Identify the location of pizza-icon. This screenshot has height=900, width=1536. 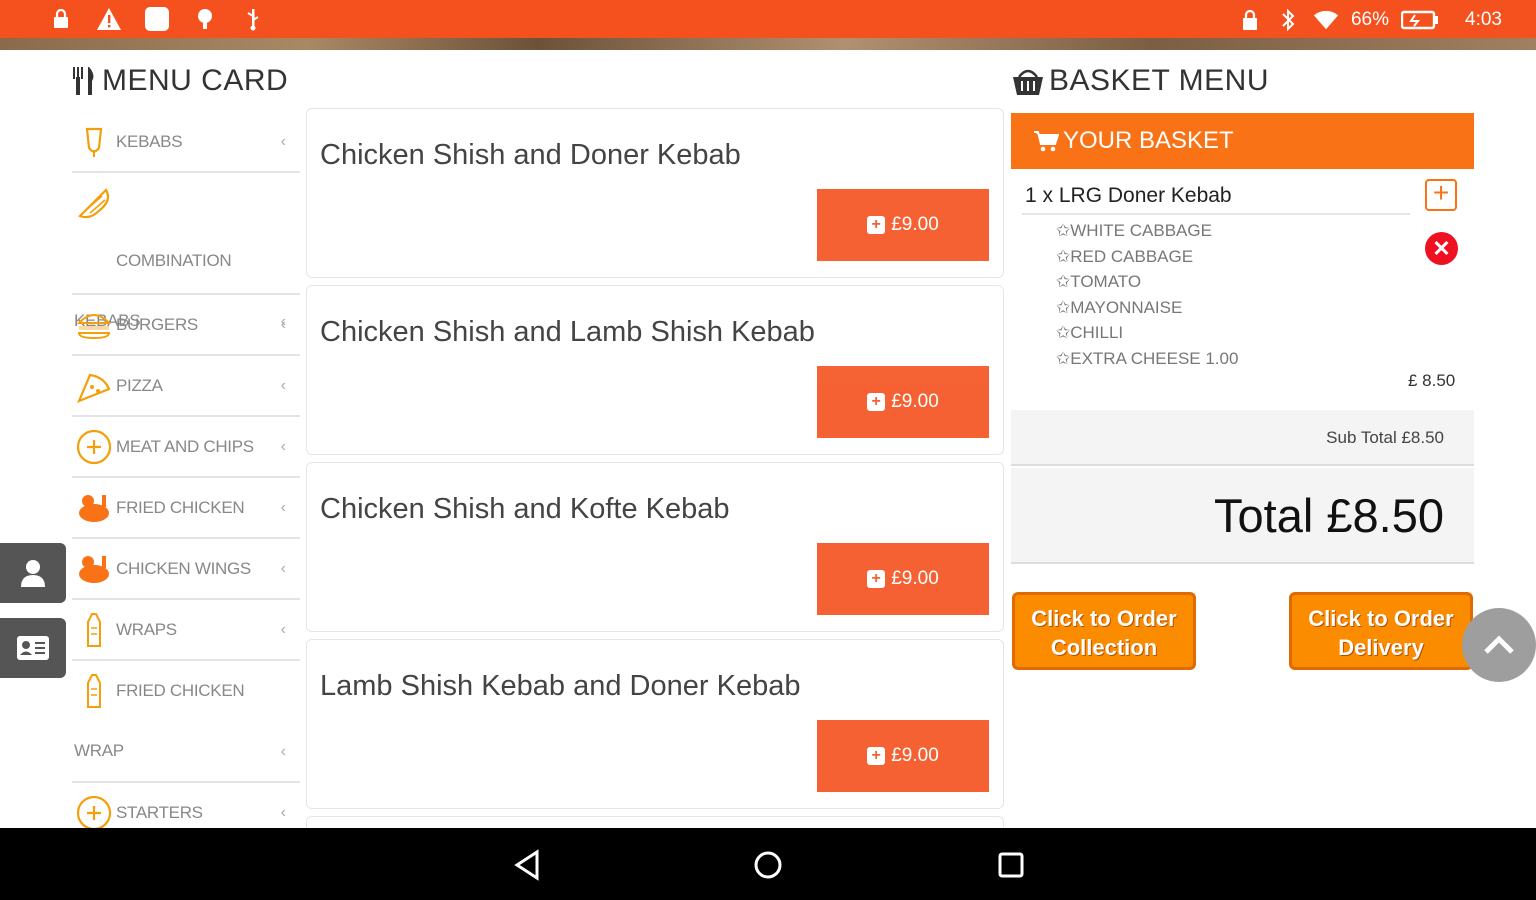
(94, 386).